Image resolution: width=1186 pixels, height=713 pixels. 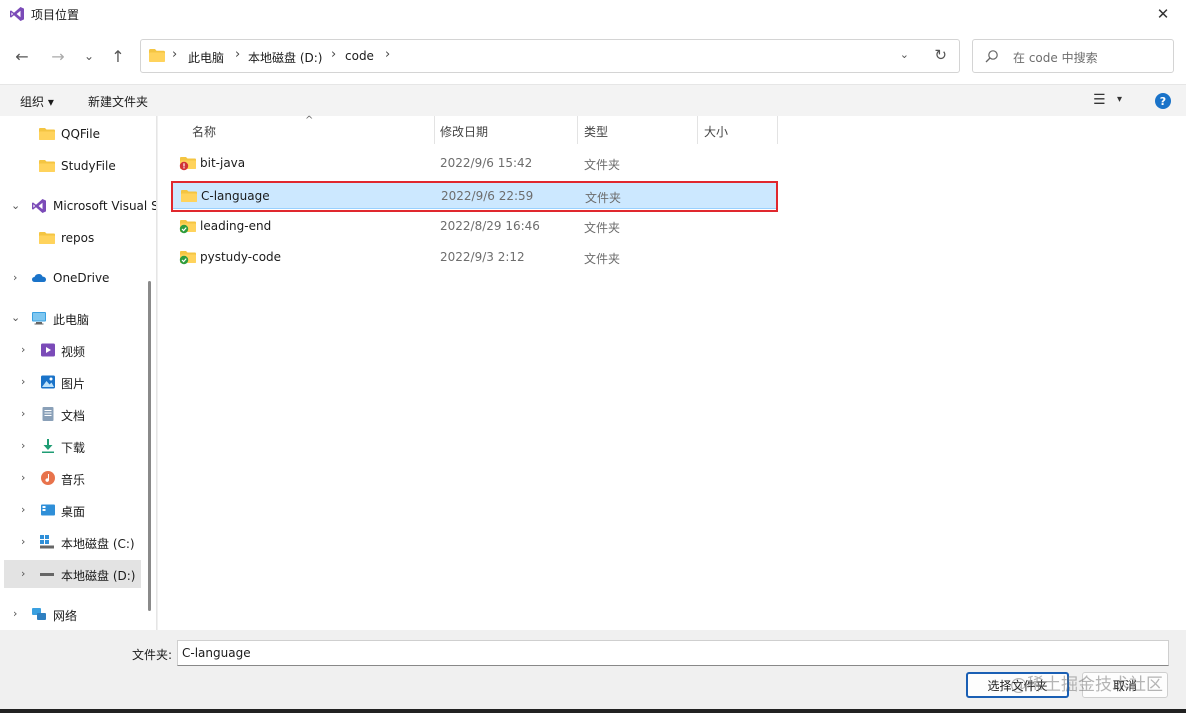 What do you see at coordinates (71, 320) in the screenshot?
I see `sidebar-item-label: 此电脑` at bounding box center [71, 320].